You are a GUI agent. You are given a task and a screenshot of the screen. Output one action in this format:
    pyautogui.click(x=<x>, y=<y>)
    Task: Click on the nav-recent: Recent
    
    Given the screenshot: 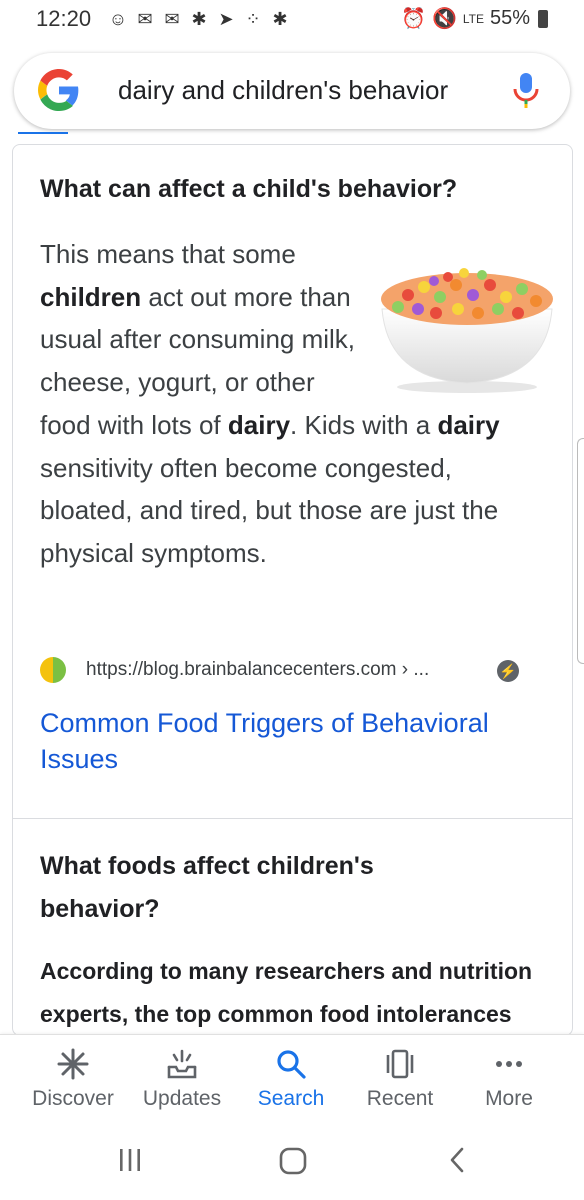 What is the action you would take?
    pyautogui.click(x=400, y=1079)
    